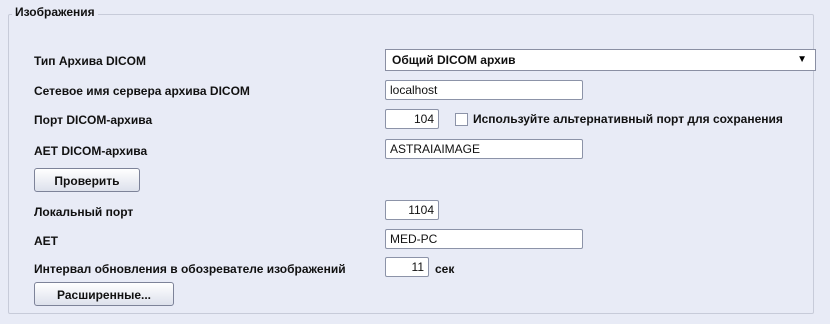  What do you see at coordinates (90, 61) in the screenshot?
I see `archive-type-label: Тип Архива DICOM` at bounding box center [90, 61].